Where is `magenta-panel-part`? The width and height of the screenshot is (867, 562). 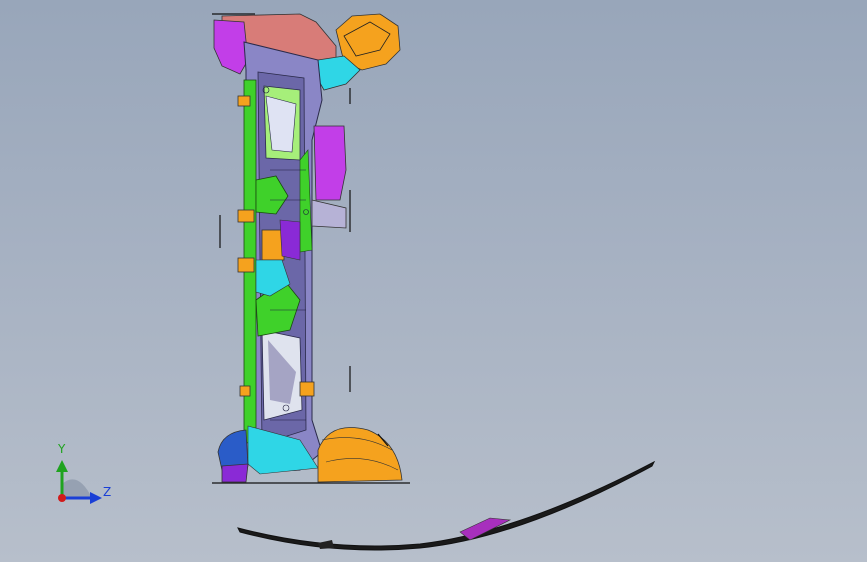 magenta-panel-part is located at coordinates (330, 163).